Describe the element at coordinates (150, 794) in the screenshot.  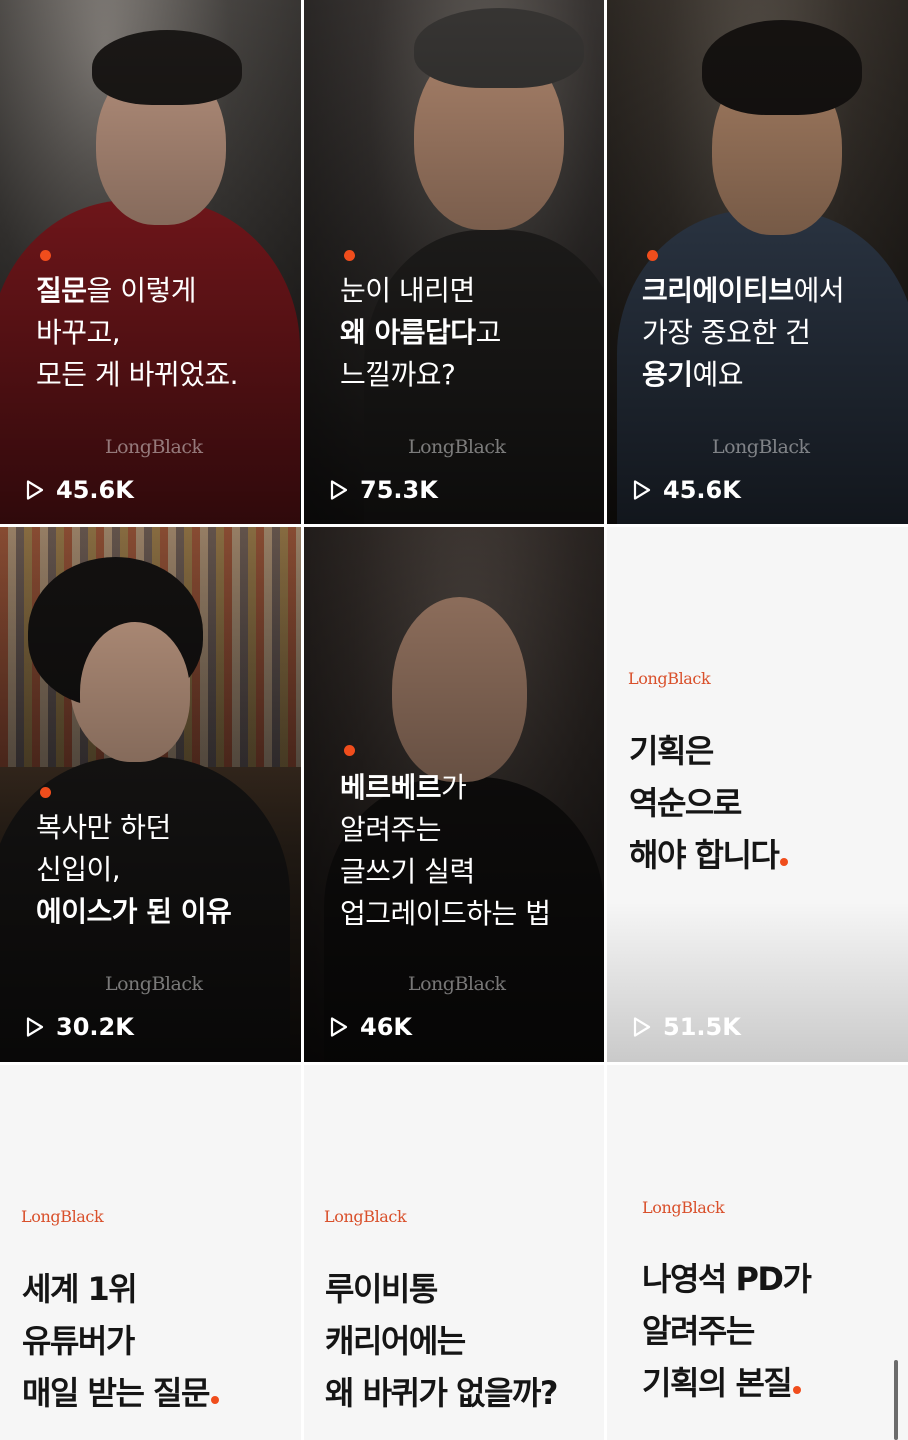
I see `reel-tile-4: 복사만 하던 신입이, 에이스가 된 이유 LongBlack 30.2K` at that location.